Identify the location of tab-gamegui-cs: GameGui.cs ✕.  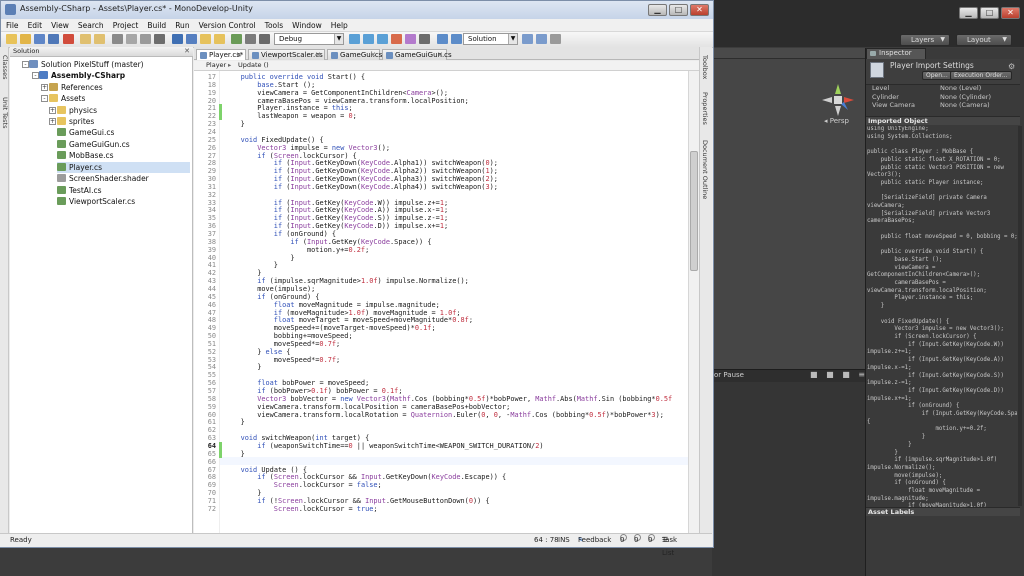
(354, 54).